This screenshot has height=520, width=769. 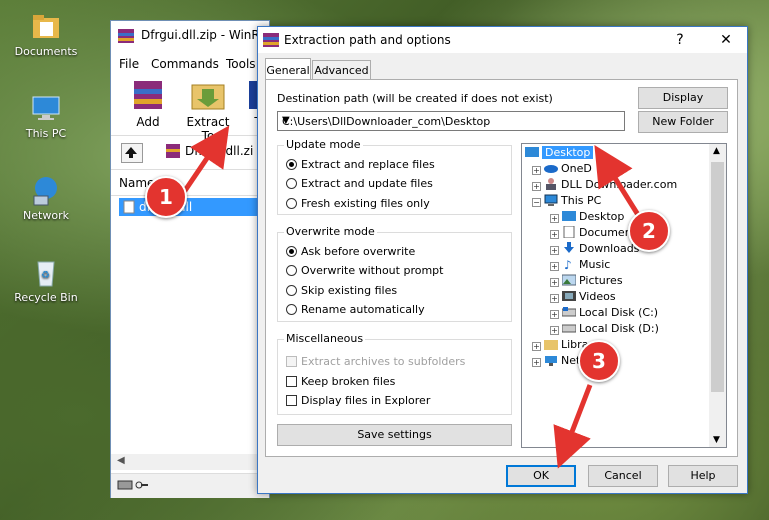 What do you see at coordinates (166, 197) in the screenshot?
I see `step-number: 1` at bounding box center [166, 197].